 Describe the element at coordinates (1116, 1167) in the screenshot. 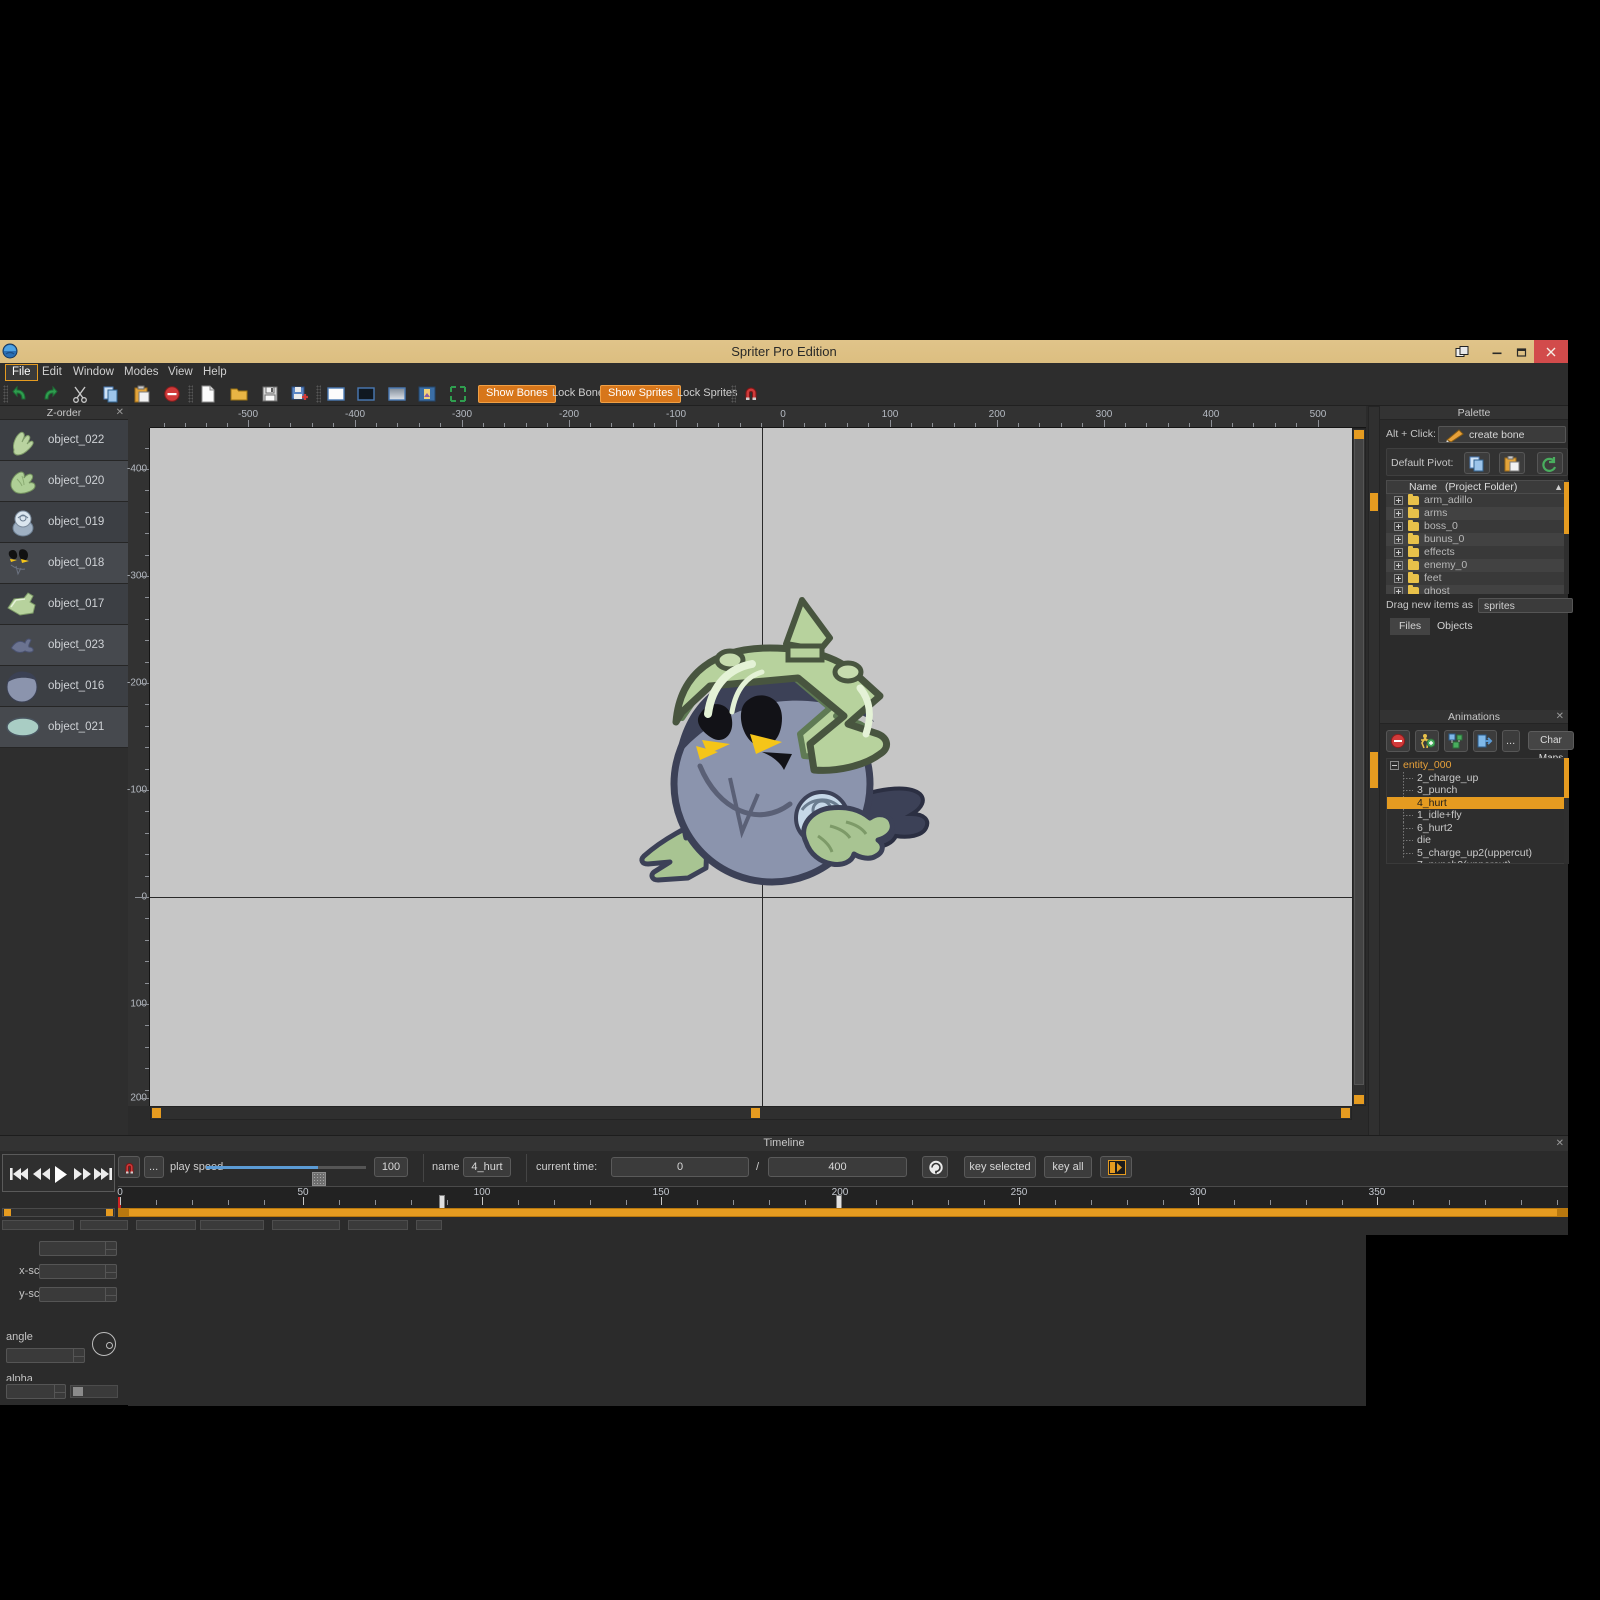

I see `keyframe-snapshot-button` at that location.